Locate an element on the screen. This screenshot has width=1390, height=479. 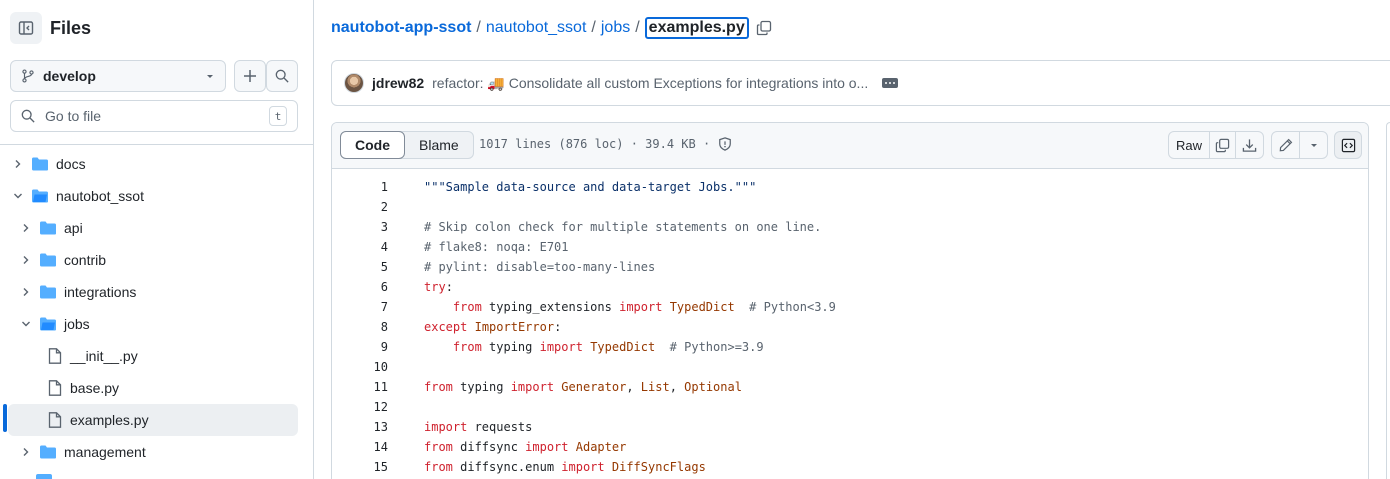
collapse-sidebar-button is located at coordinates (26, 28).